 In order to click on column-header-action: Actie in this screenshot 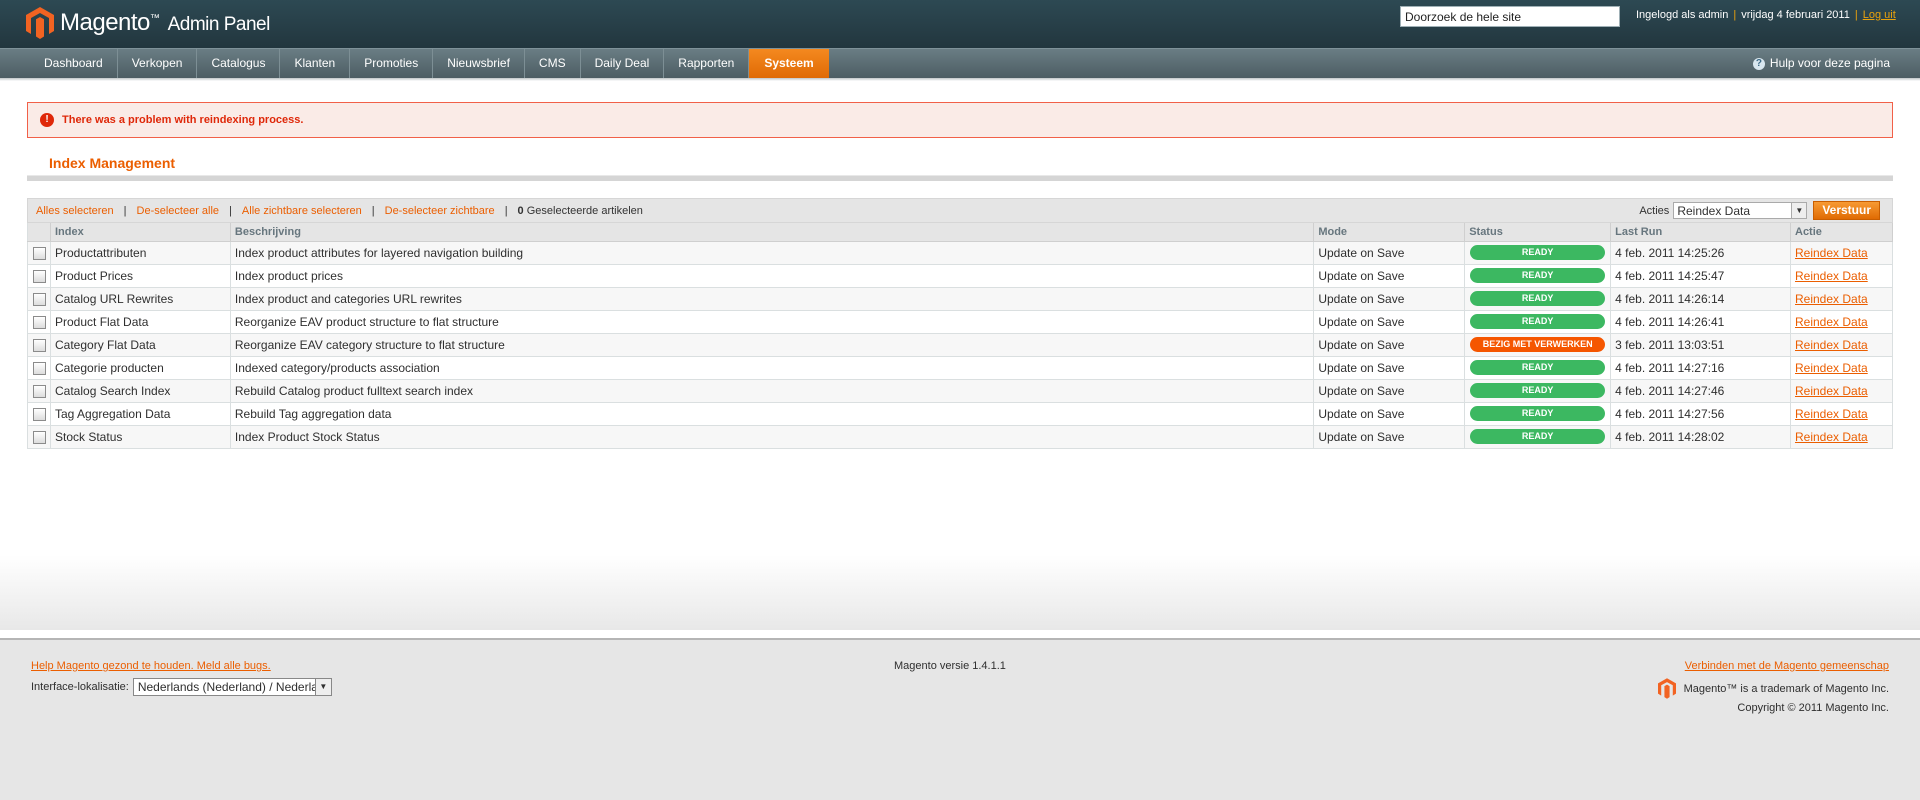, I will do `click(1841, 232)`.